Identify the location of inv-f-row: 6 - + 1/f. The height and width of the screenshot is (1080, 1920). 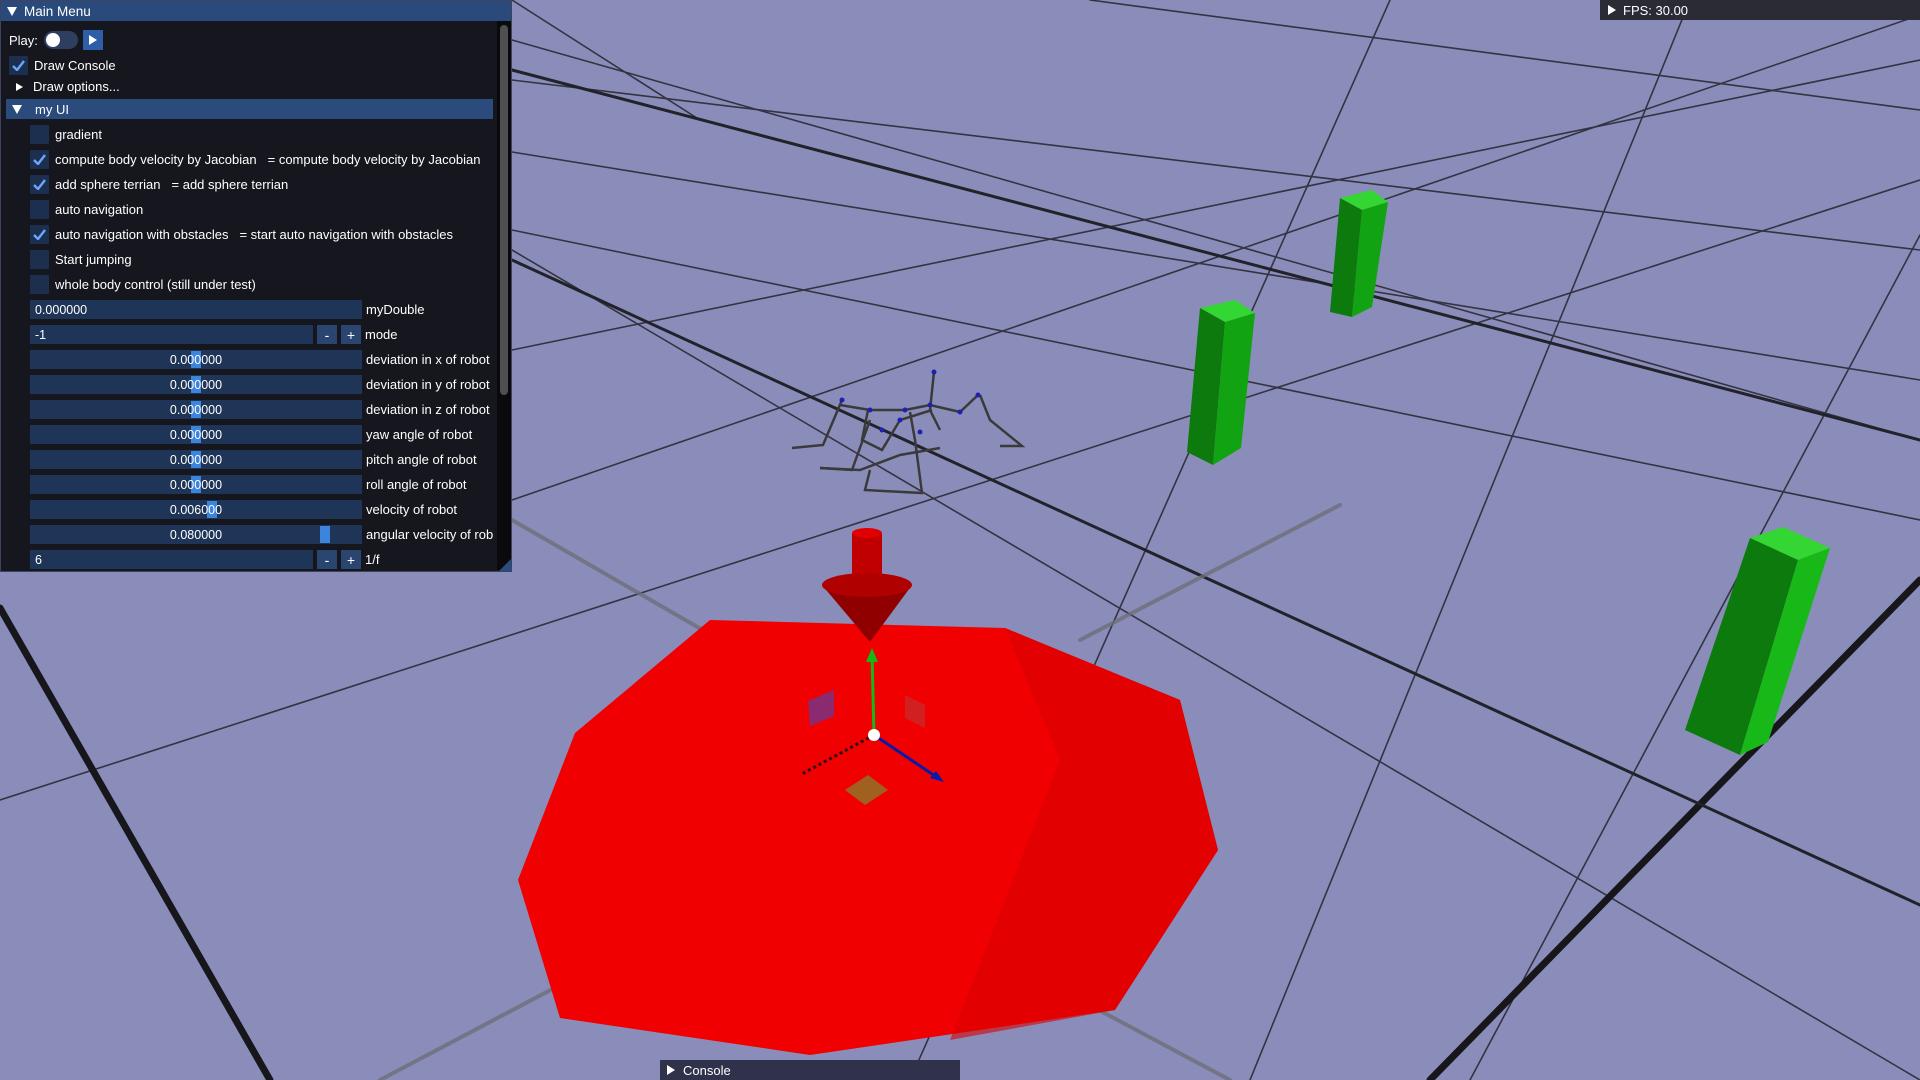
(204, 559).